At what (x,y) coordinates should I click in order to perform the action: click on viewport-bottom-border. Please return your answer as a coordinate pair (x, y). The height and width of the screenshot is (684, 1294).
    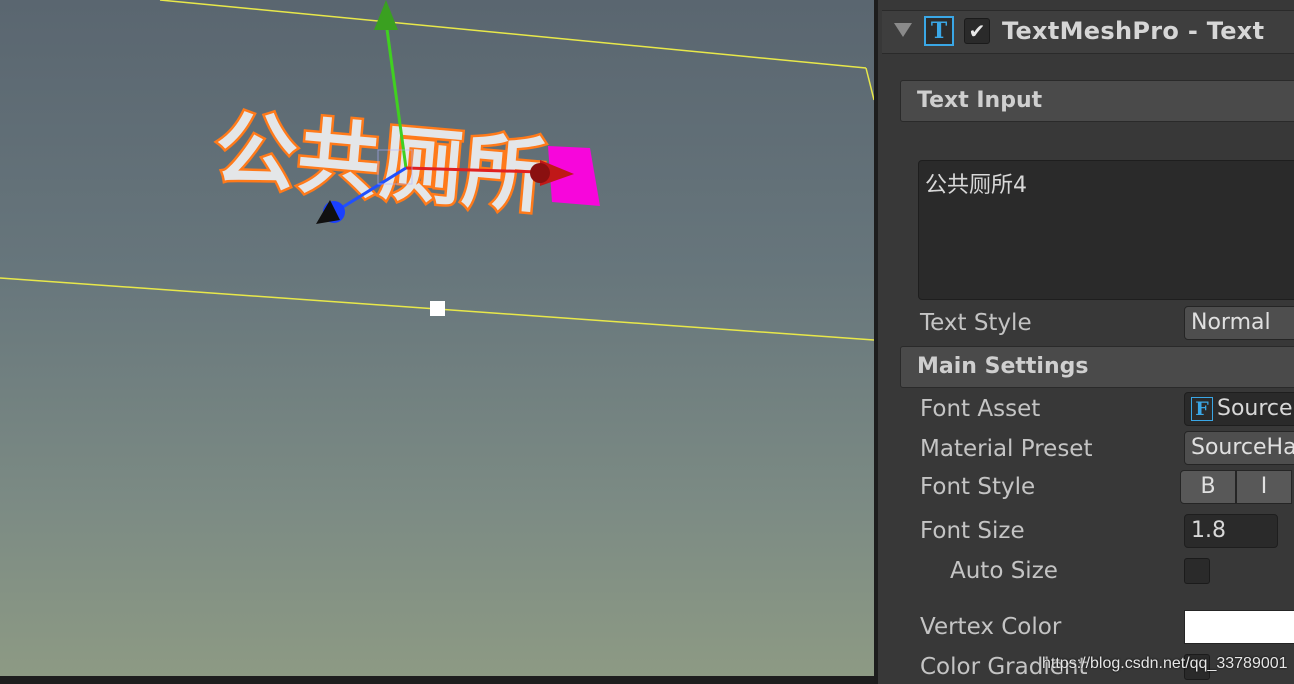
    Looking at the image, I should click on (437, 680).